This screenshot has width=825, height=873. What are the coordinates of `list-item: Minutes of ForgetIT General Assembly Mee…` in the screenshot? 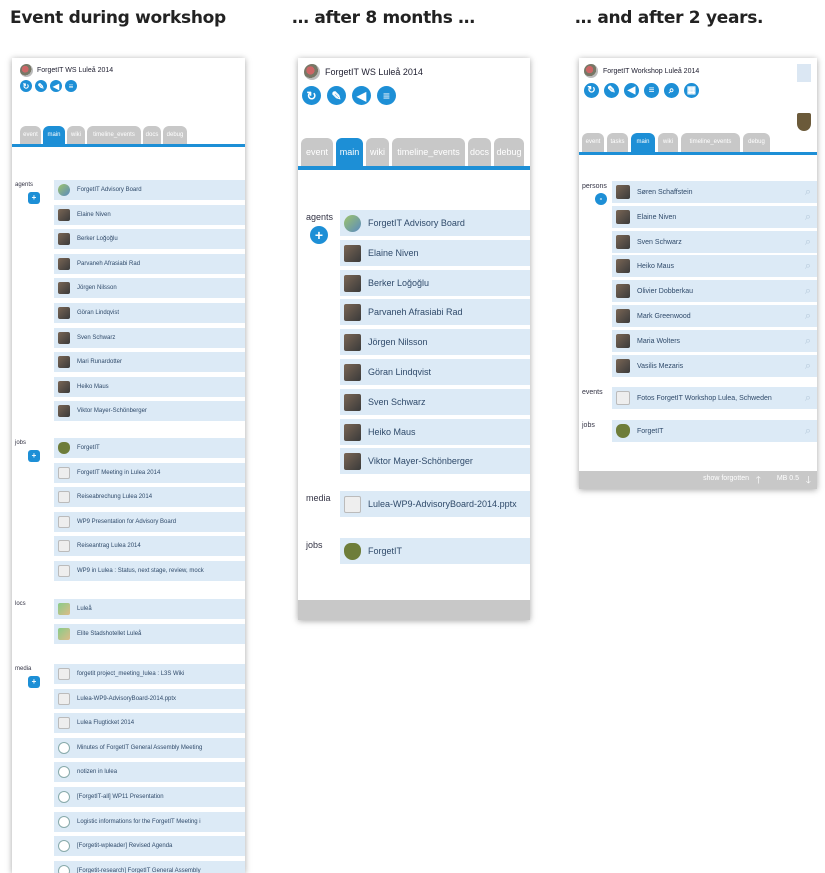 It's located at (149, 748).